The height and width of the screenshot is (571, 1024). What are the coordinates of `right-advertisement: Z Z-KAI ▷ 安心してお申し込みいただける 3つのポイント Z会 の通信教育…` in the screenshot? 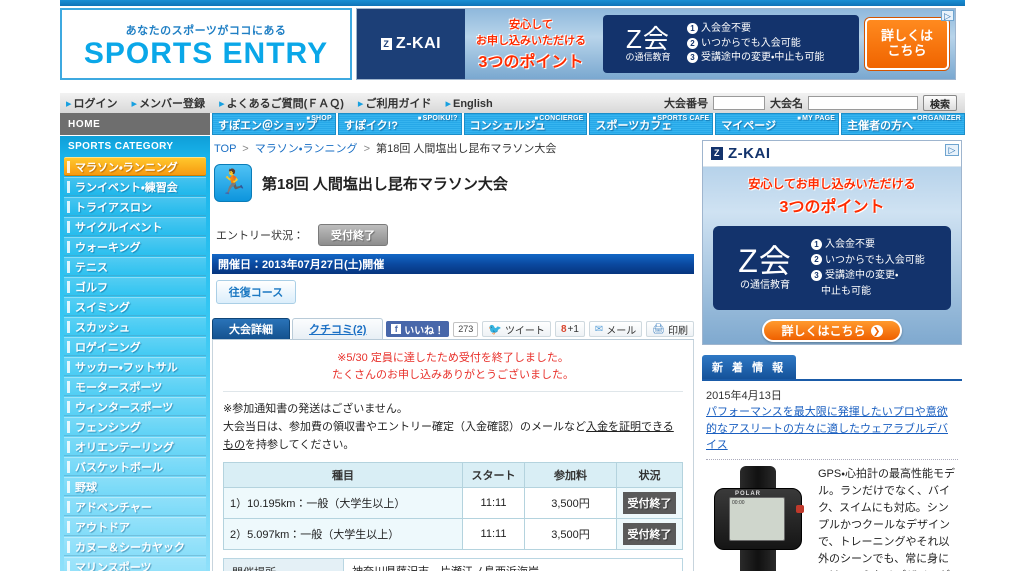 It's located at (832, 242).